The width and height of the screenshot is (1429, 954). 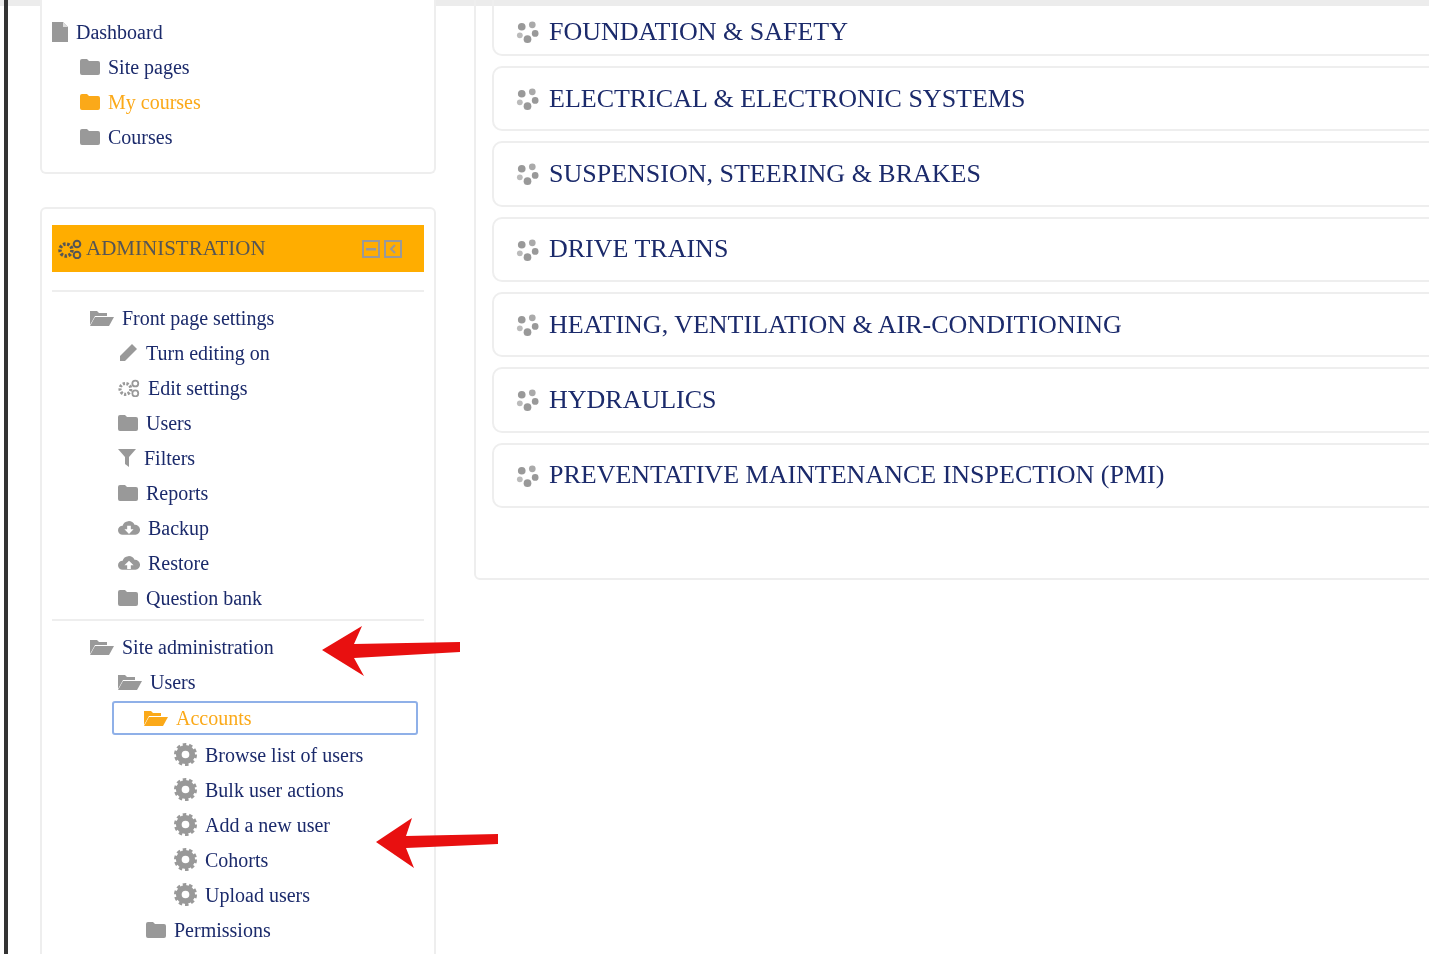 I want to click on category-link: HYDRAULICS, so click(x=633, y=399).